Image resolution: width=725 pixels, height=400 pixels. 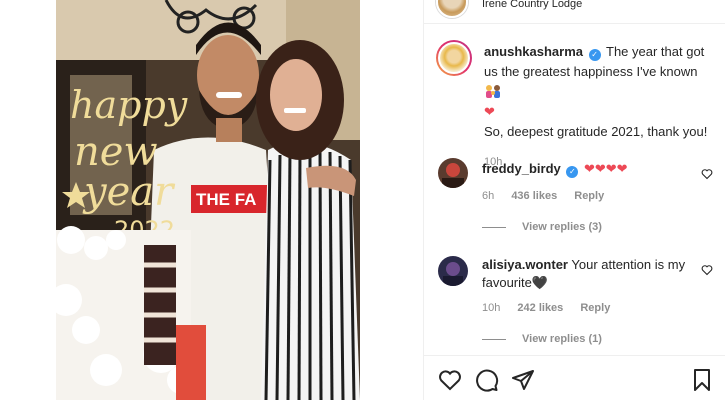 What do you see at coordinates (523, 380) in the screenshot?
I see `share-paper-plane-icon` at bounding box center [523, 380].